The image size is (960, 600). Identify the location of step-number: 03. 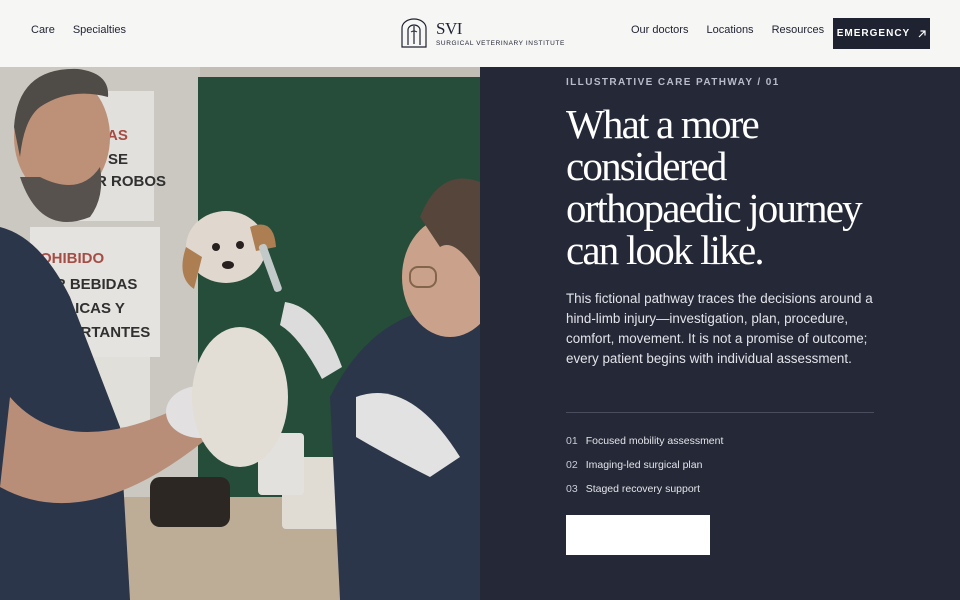
(572, 489).